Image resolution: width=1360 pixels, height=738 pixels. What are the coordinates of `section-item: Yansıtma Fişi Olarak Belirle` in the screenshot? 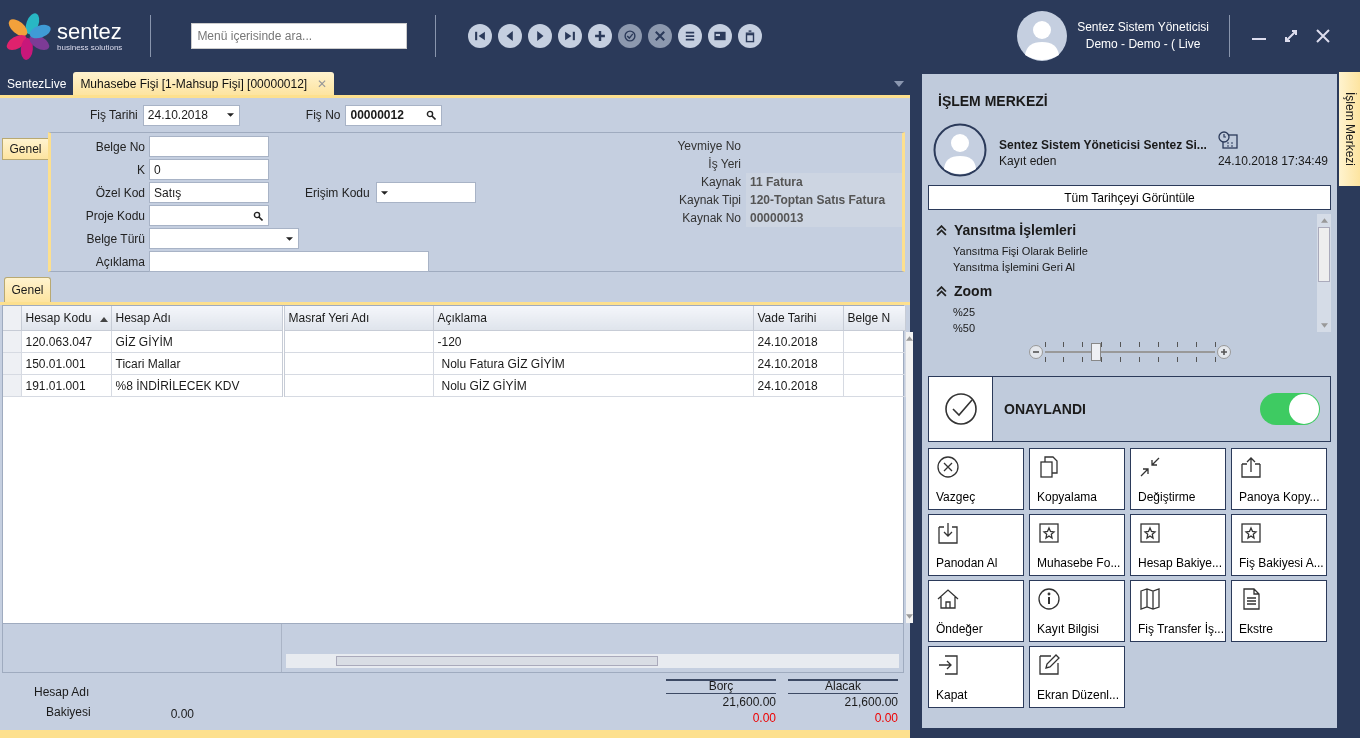 It's located at (1126, 251).